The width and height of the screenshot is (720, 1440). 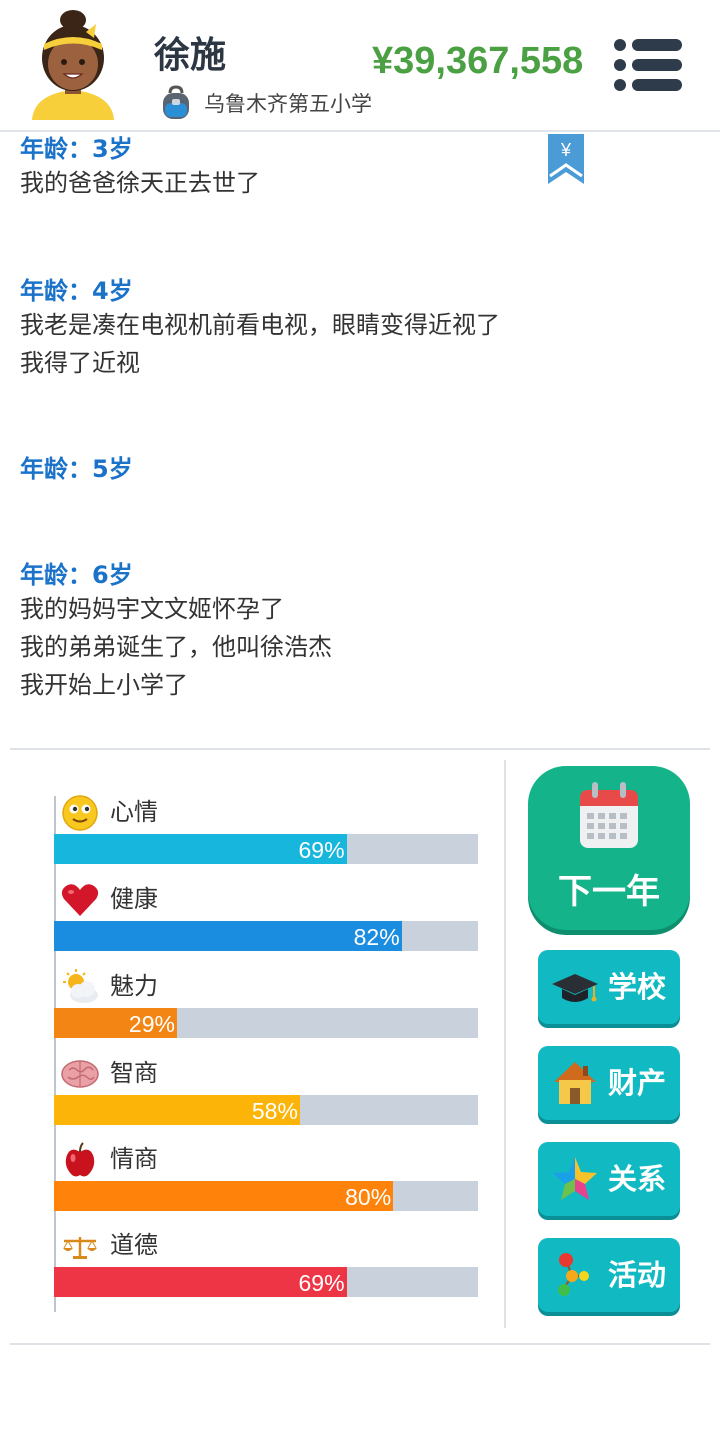 I want to click on log-entry: 年龄：4岁 我老是凑在电视机前看电视，眼睛变得近视了 我得了近视, so click(x=260, y=329).